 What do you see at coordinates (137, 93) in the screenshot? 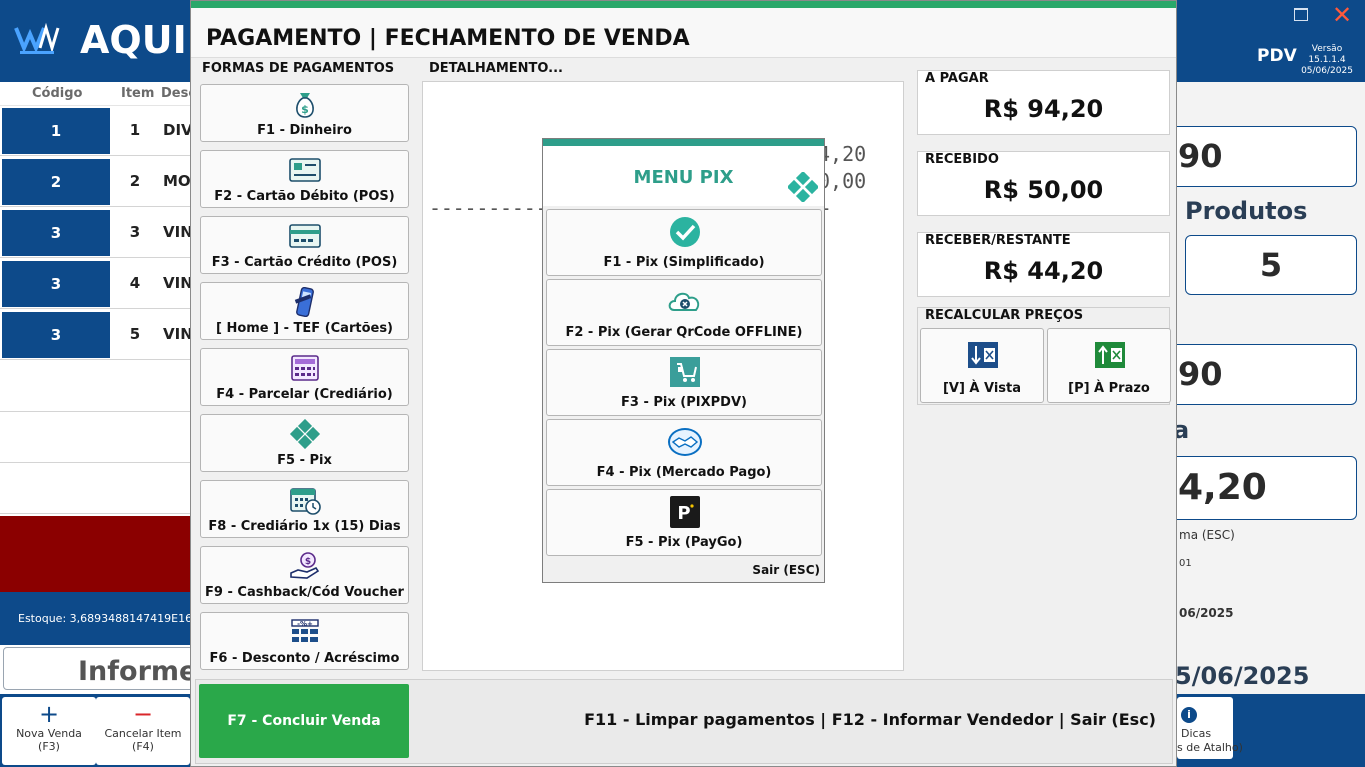
I see `column-item: Item` at bounding box center [137, 93].